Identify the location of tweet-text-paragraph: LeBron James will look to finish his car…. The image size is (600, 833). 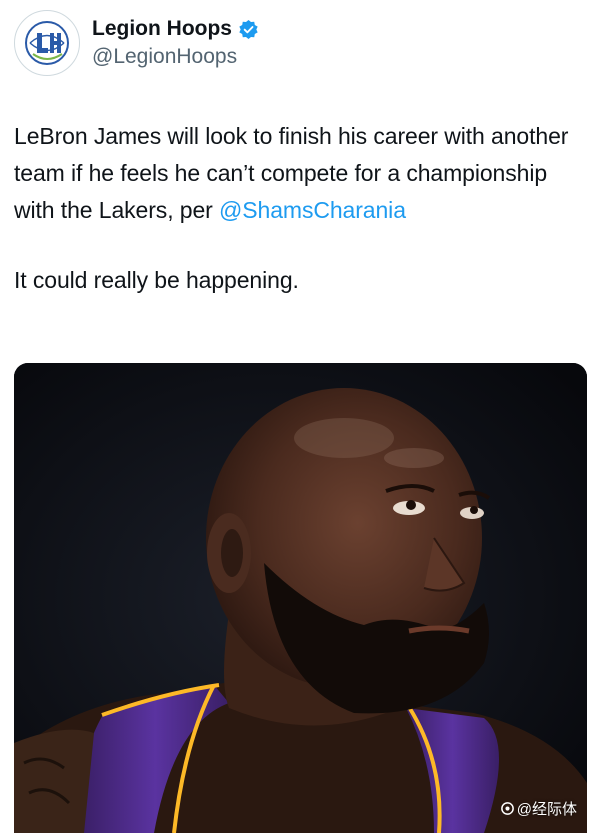
(300, 173).